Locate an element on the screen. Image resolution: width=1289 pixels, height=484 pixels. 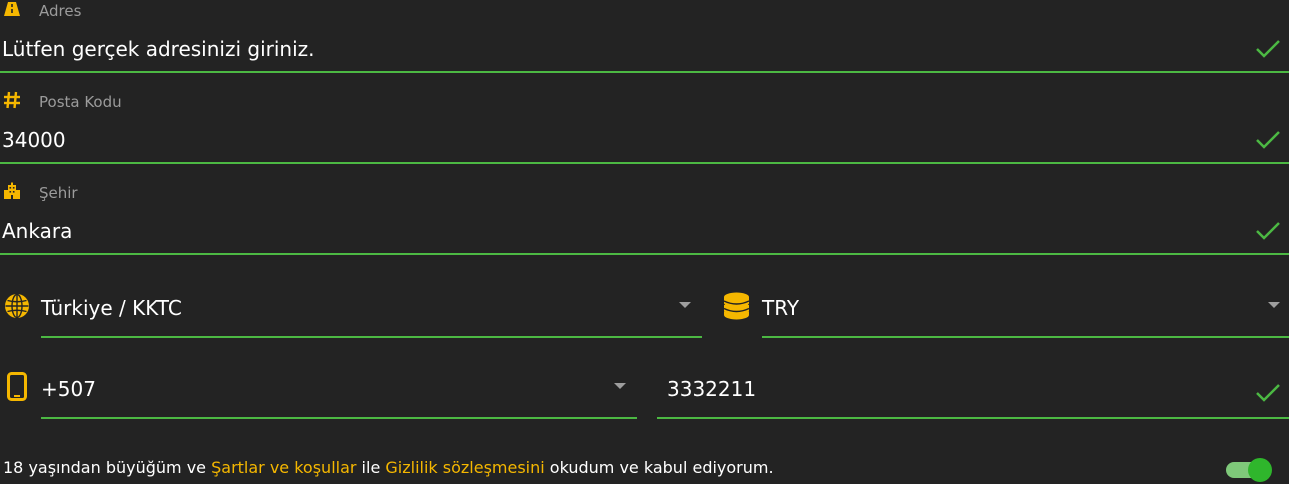
consent-text-end: okudum ve kabul ediyorum. is located at coordinates (659, 467).